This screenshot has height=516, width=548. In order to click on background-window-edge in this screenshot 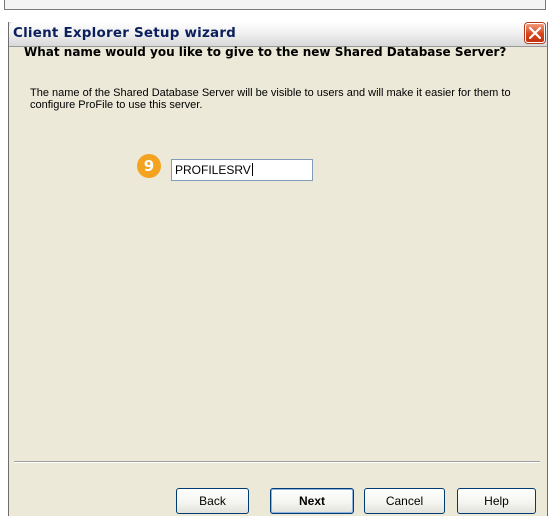, I will do `click(274, 9)`.